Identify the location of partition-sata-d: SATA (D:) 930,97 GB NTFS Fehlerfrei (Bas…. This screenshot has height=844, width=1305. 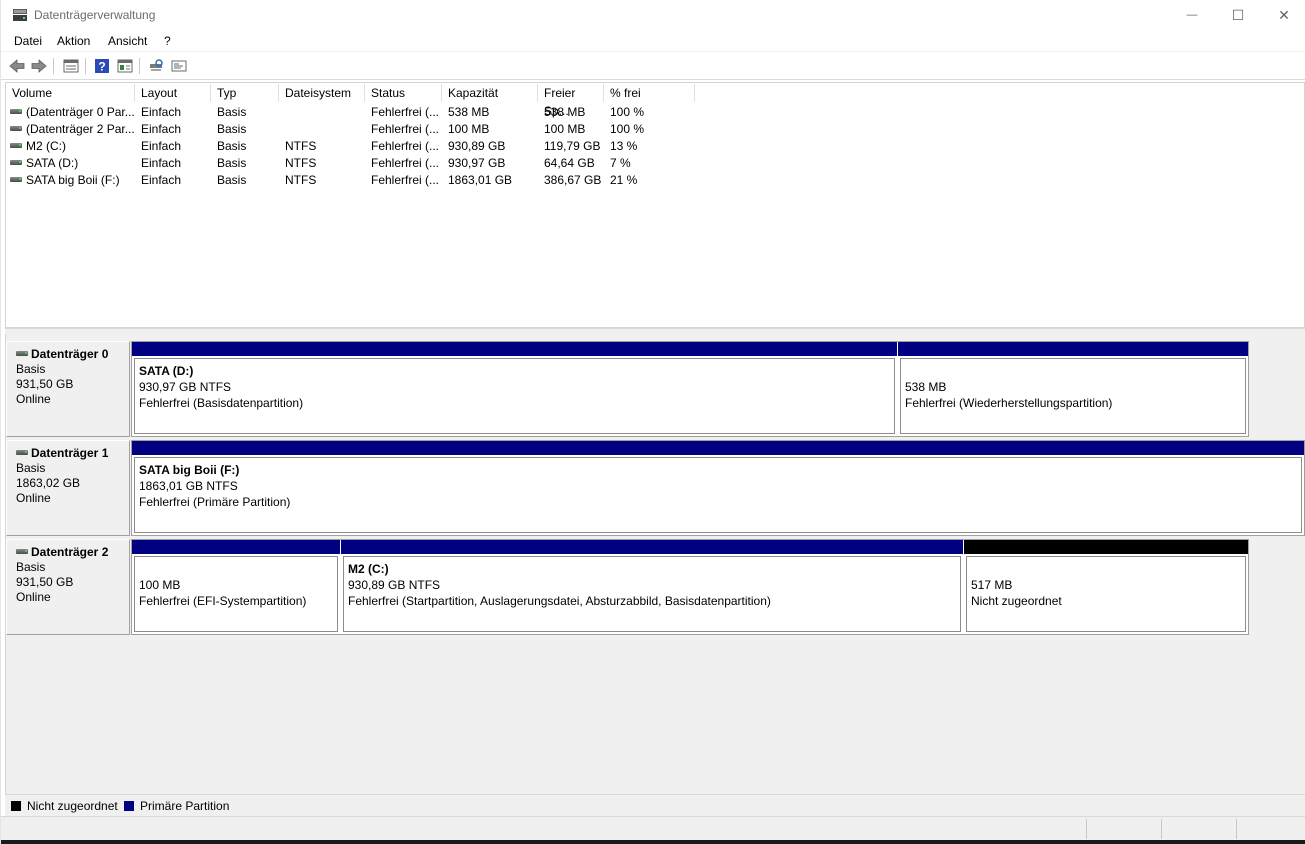
(514, 389).